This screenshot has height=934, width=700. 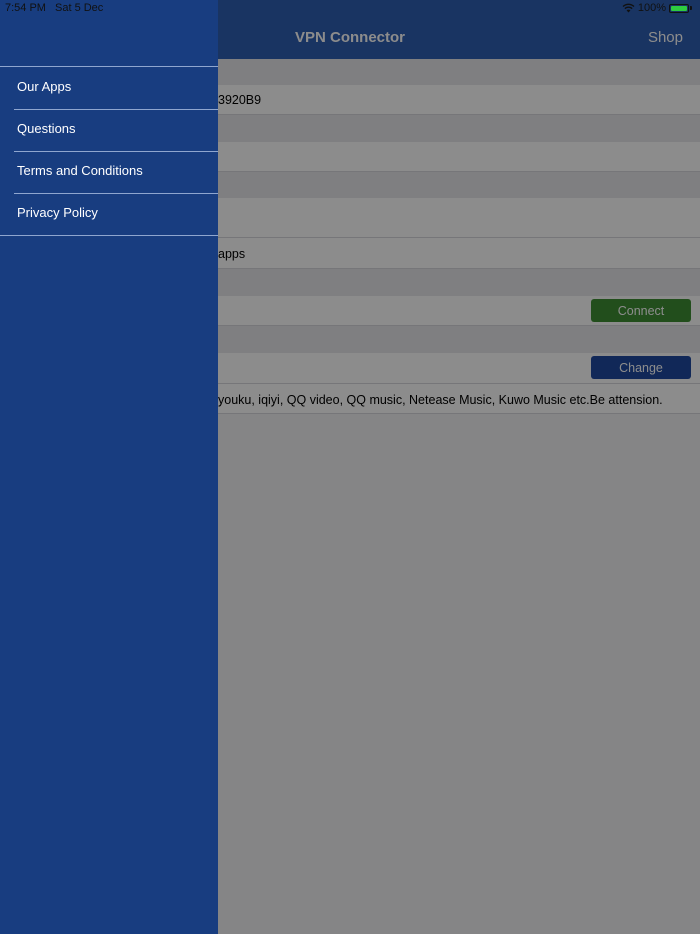 What do you see at coordinates (46, 128) in the screenshot?
I see `menu-item-label: Questions` at bounding box center [46, 128].